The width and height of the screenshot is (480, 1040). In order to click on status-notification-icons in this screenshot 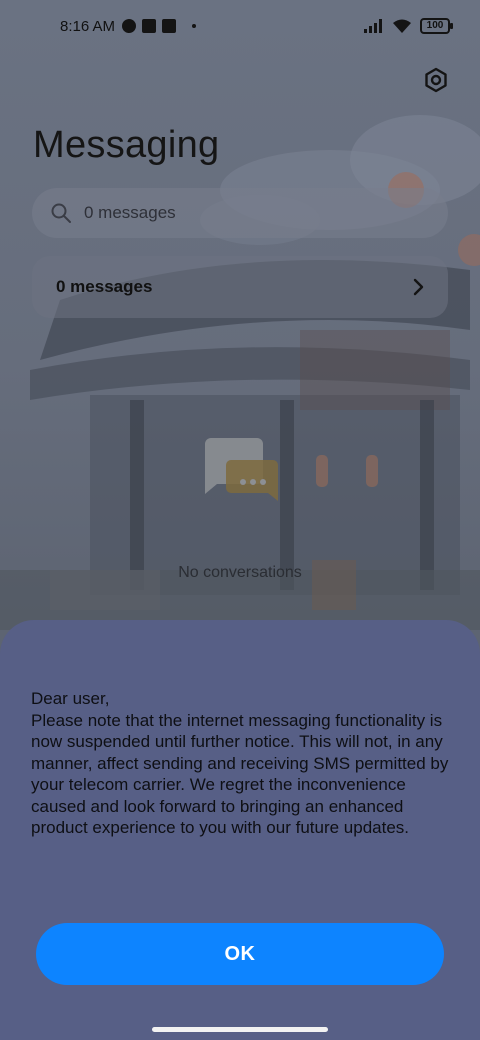, I will do `click(159, 26)`.